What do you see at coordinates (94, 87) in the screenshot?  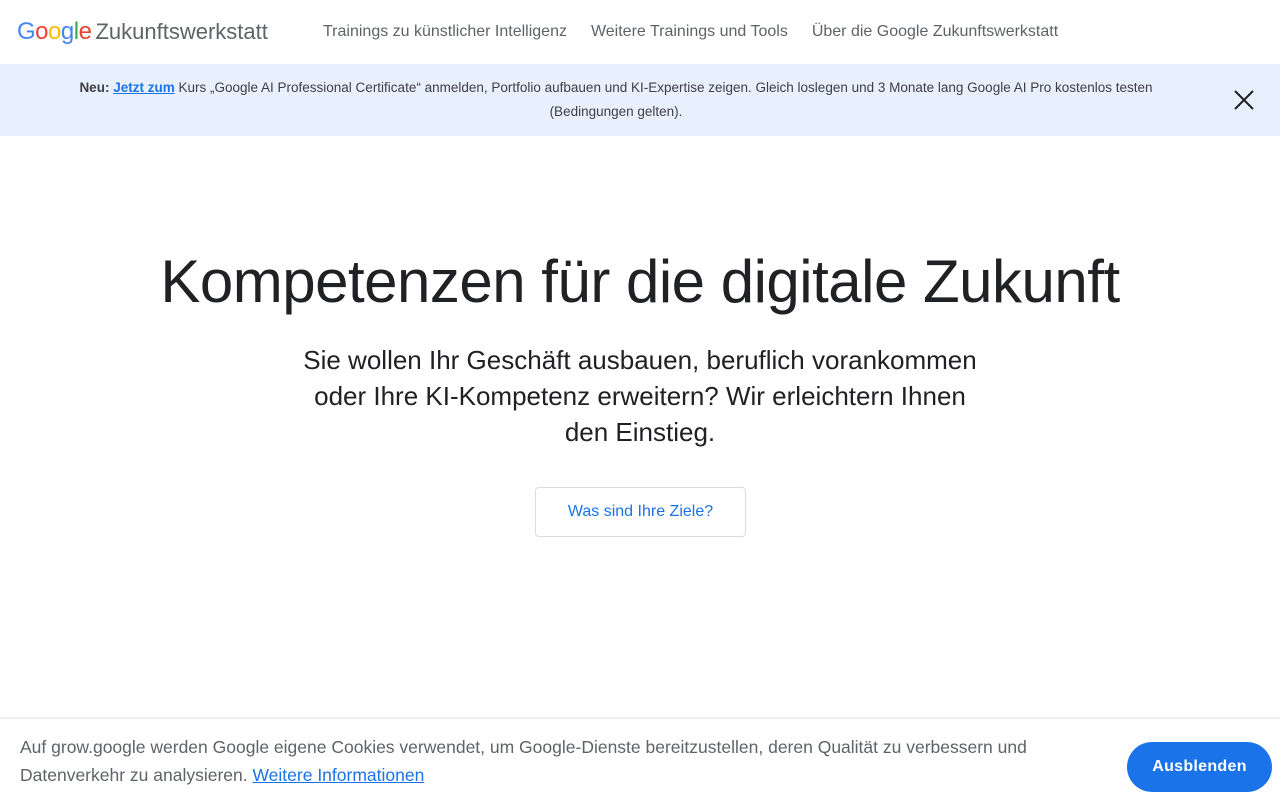 I see `banner-prefix: Neu:` at bounding box center [94, 87].